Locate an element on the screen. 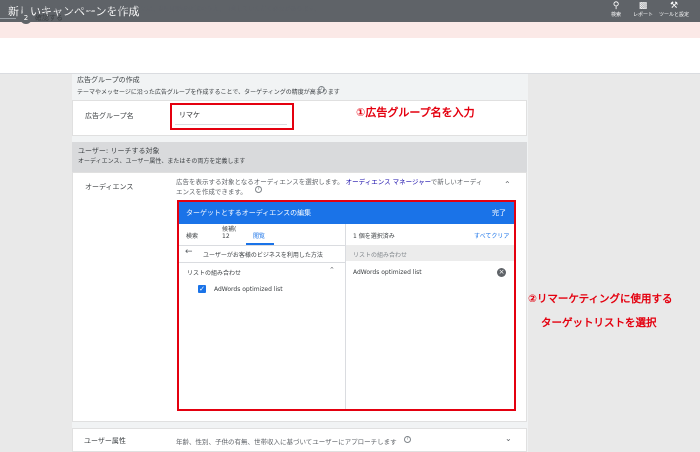  chevron-down-icon: ⌄ is located at coordinates (508, 438).